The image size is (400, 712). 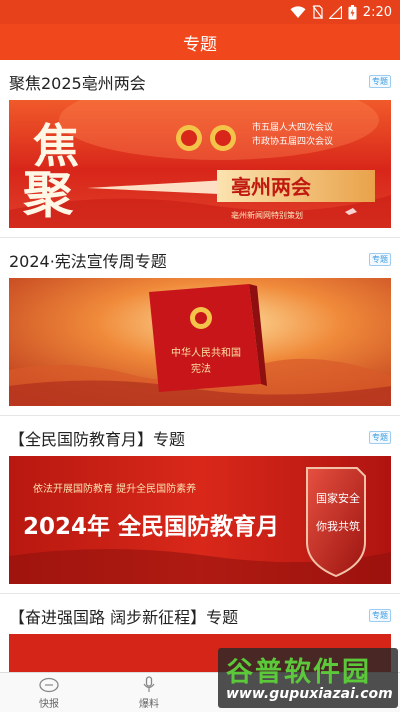 I want to click on watermark-logo: 谷普软件园 www.gupuxiazai.com, so click(x=308, y=678).